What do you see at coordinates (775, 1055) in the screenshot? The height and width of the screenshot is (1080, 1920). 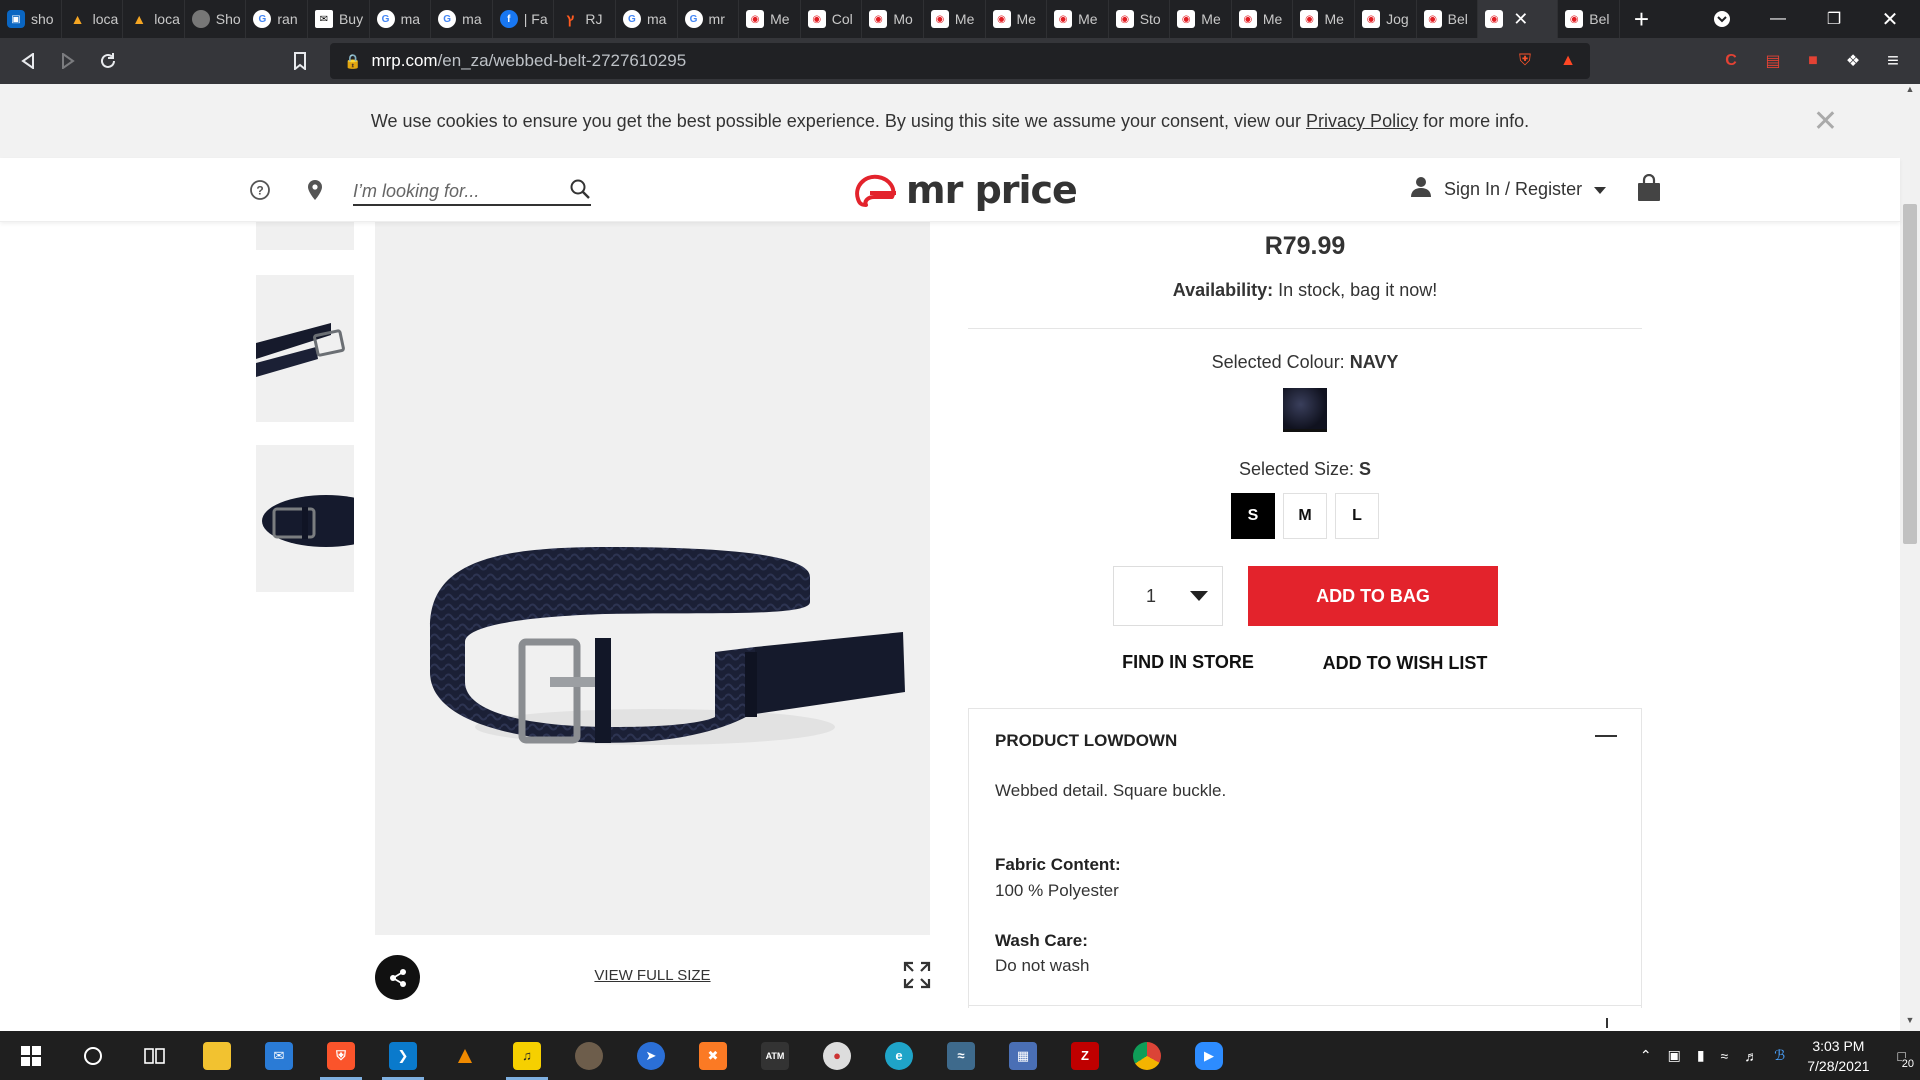 I see `app-icon-dark: ATM` at bounding box center [775, 1055].